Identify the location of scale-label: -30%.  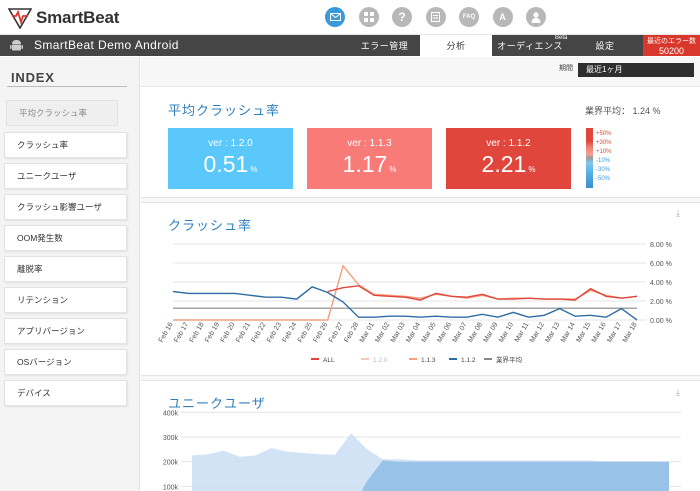
(603, 170).